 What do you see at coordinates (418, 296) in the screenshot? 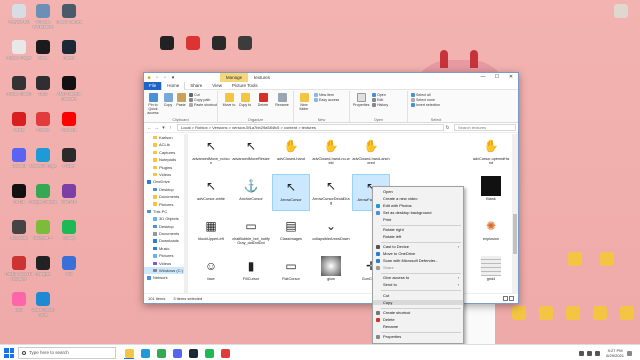
I see `context-menu-item: Cut` at bounding box center [418, 296].